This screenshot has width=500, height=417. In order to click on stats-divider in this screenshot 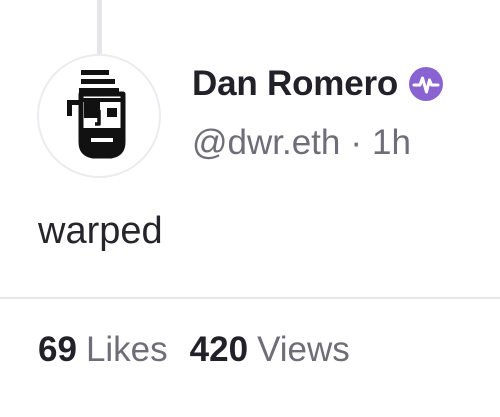, I will do `click(250, 298)`.